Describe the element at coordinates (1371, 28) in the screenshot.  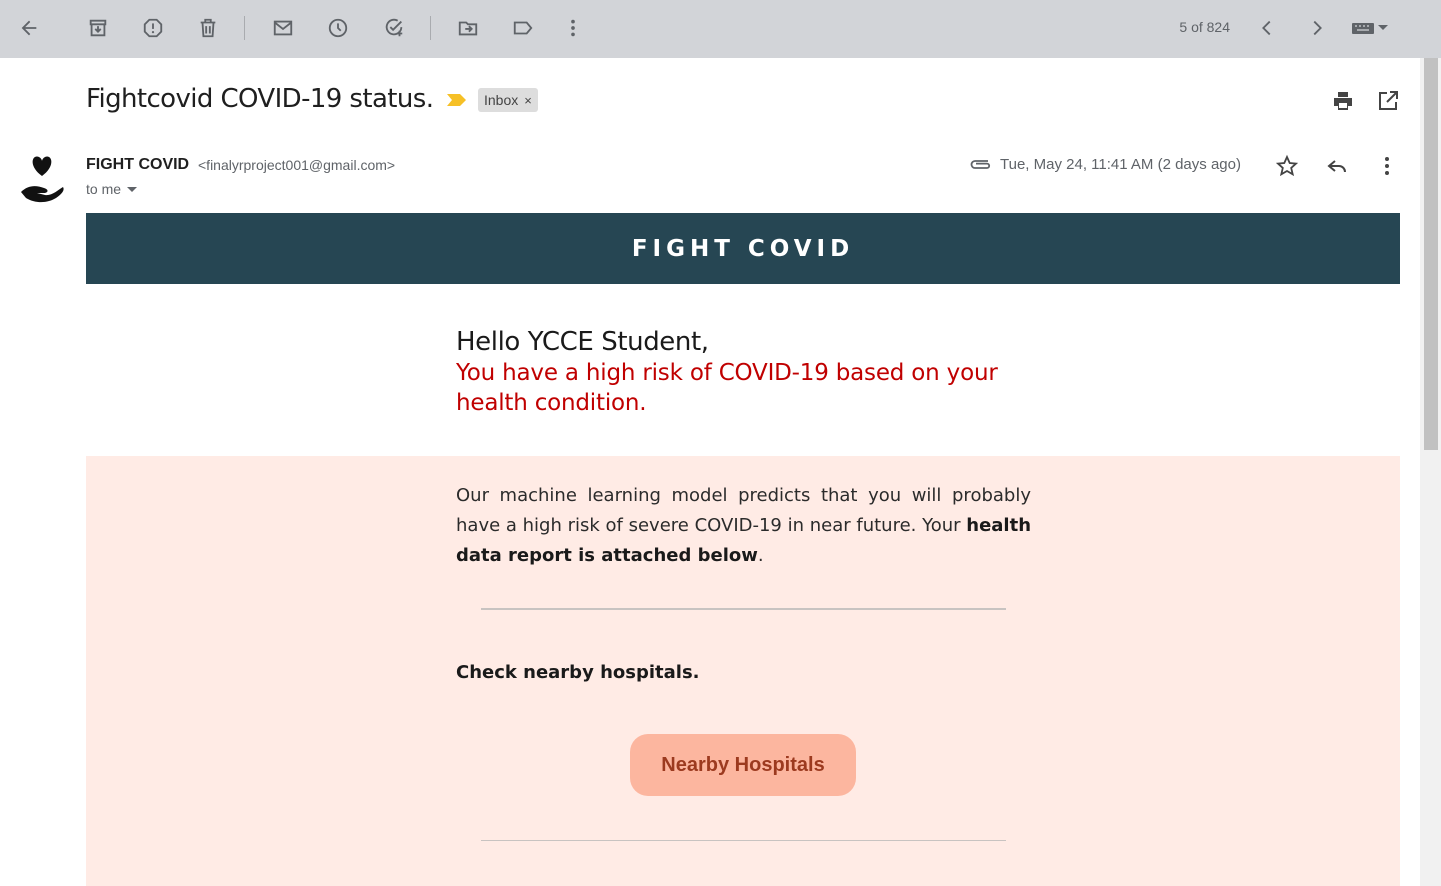
I see `keyboard-icon` at that location.